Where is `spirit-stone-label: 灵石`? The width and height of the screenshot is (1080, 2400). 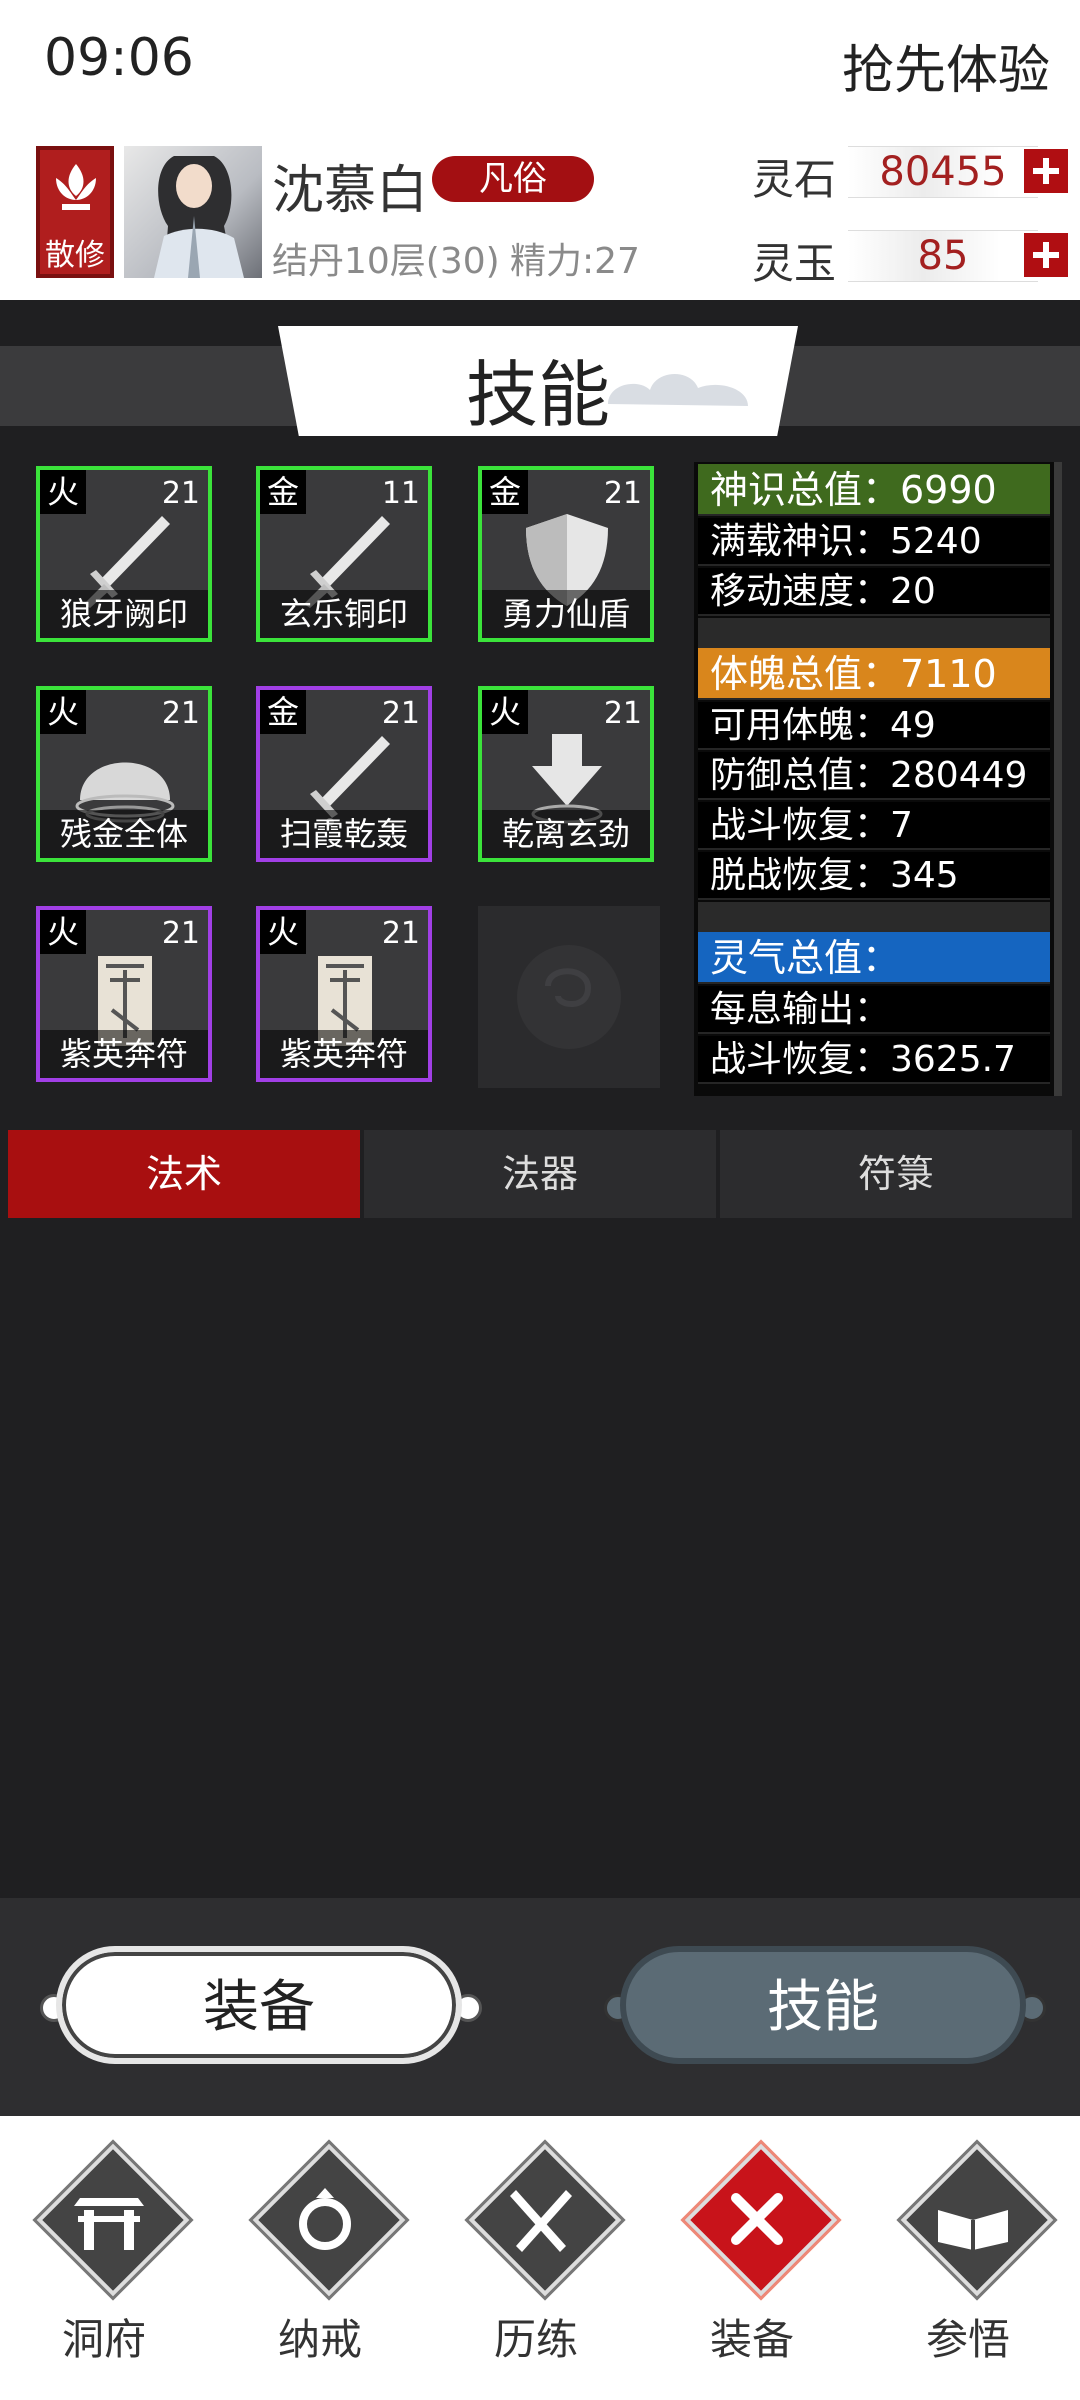 spirit-stone-label: 灵石 is located at coordinates (794, 179).